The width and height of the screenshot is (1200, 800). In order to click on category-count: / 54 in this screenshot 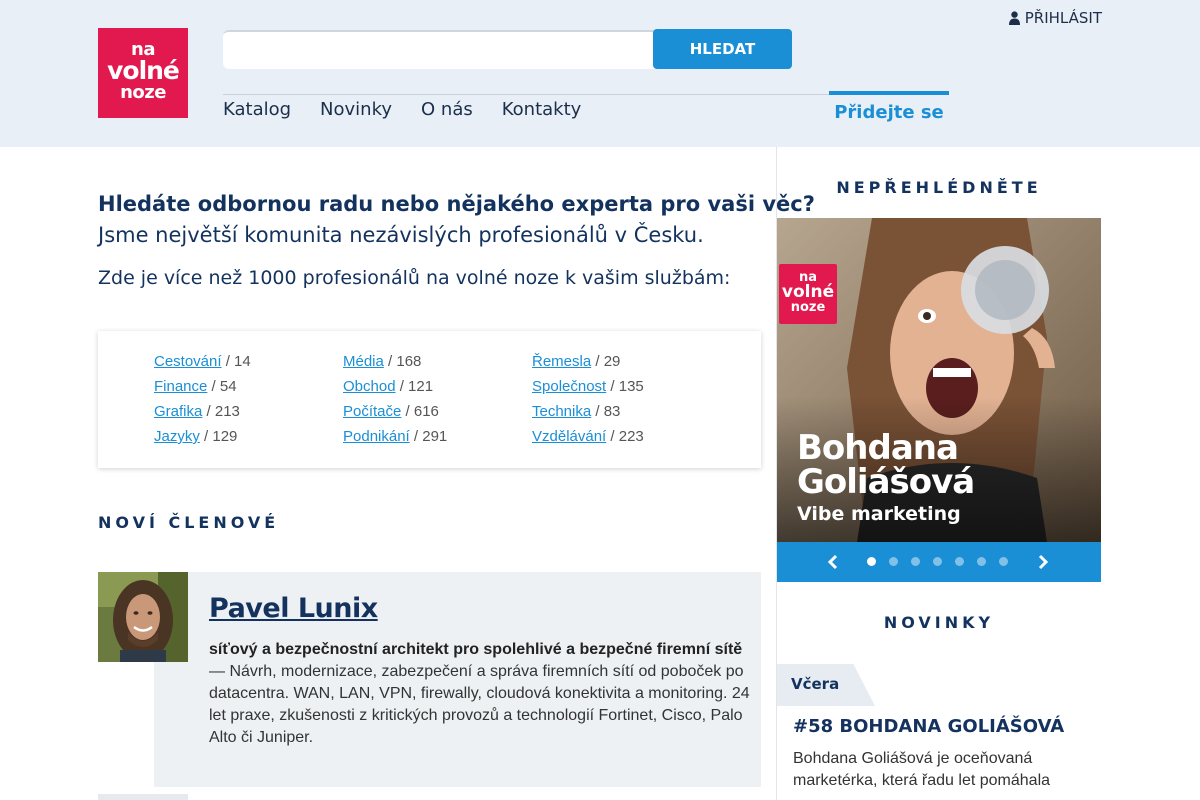, I will do `click(222, 386)`.